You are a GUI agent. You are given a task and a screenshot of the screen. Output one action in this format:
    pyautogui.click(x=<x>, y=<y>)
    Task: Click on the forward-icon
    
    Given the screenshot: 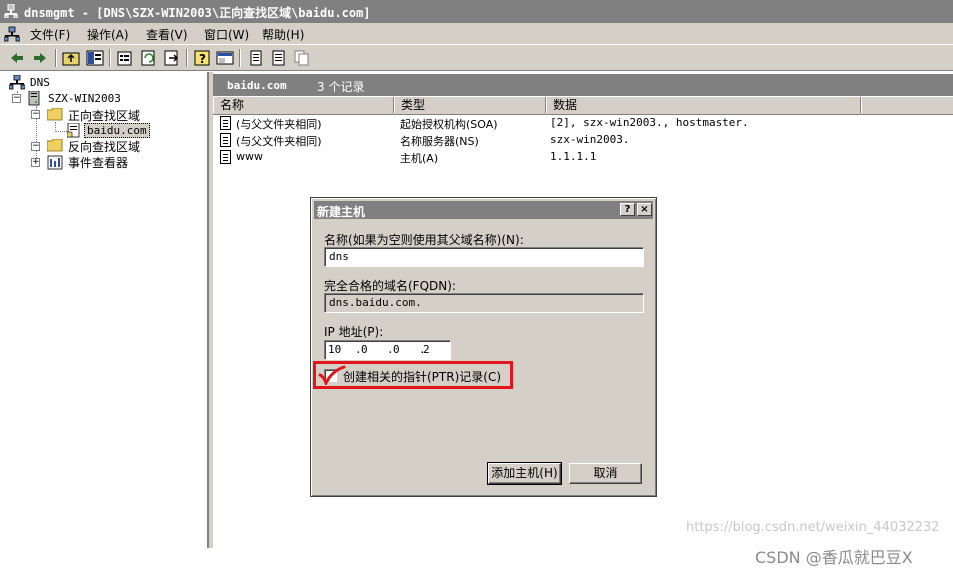 What is the action you would take?
    pyautogui.click(x=40, y=58)
    